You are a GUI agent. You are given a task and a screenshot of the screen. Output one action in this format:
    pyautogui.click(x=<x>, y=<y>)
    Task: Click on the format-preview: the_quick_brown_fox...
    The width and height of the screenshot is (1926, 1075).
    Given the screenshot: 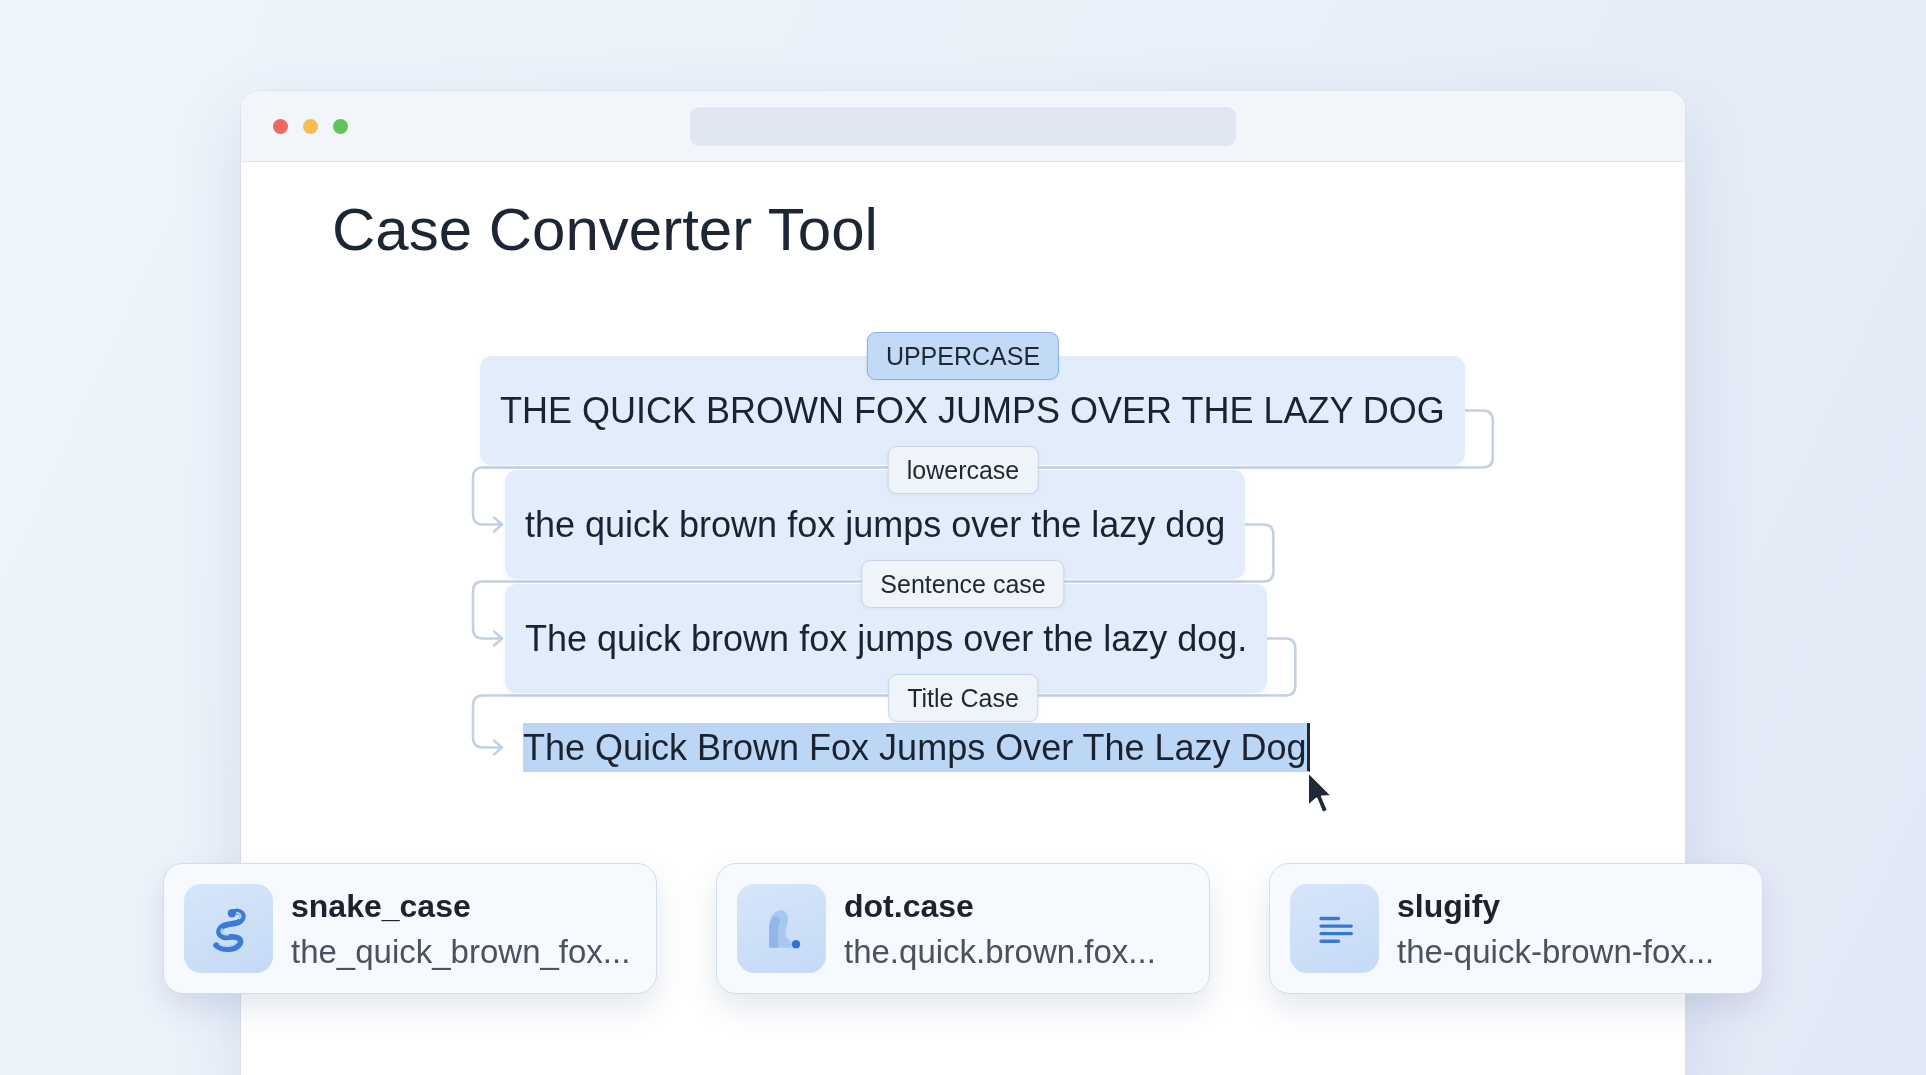 What is the action you would take?
    pyautogui.click(x=461, y=951)
    